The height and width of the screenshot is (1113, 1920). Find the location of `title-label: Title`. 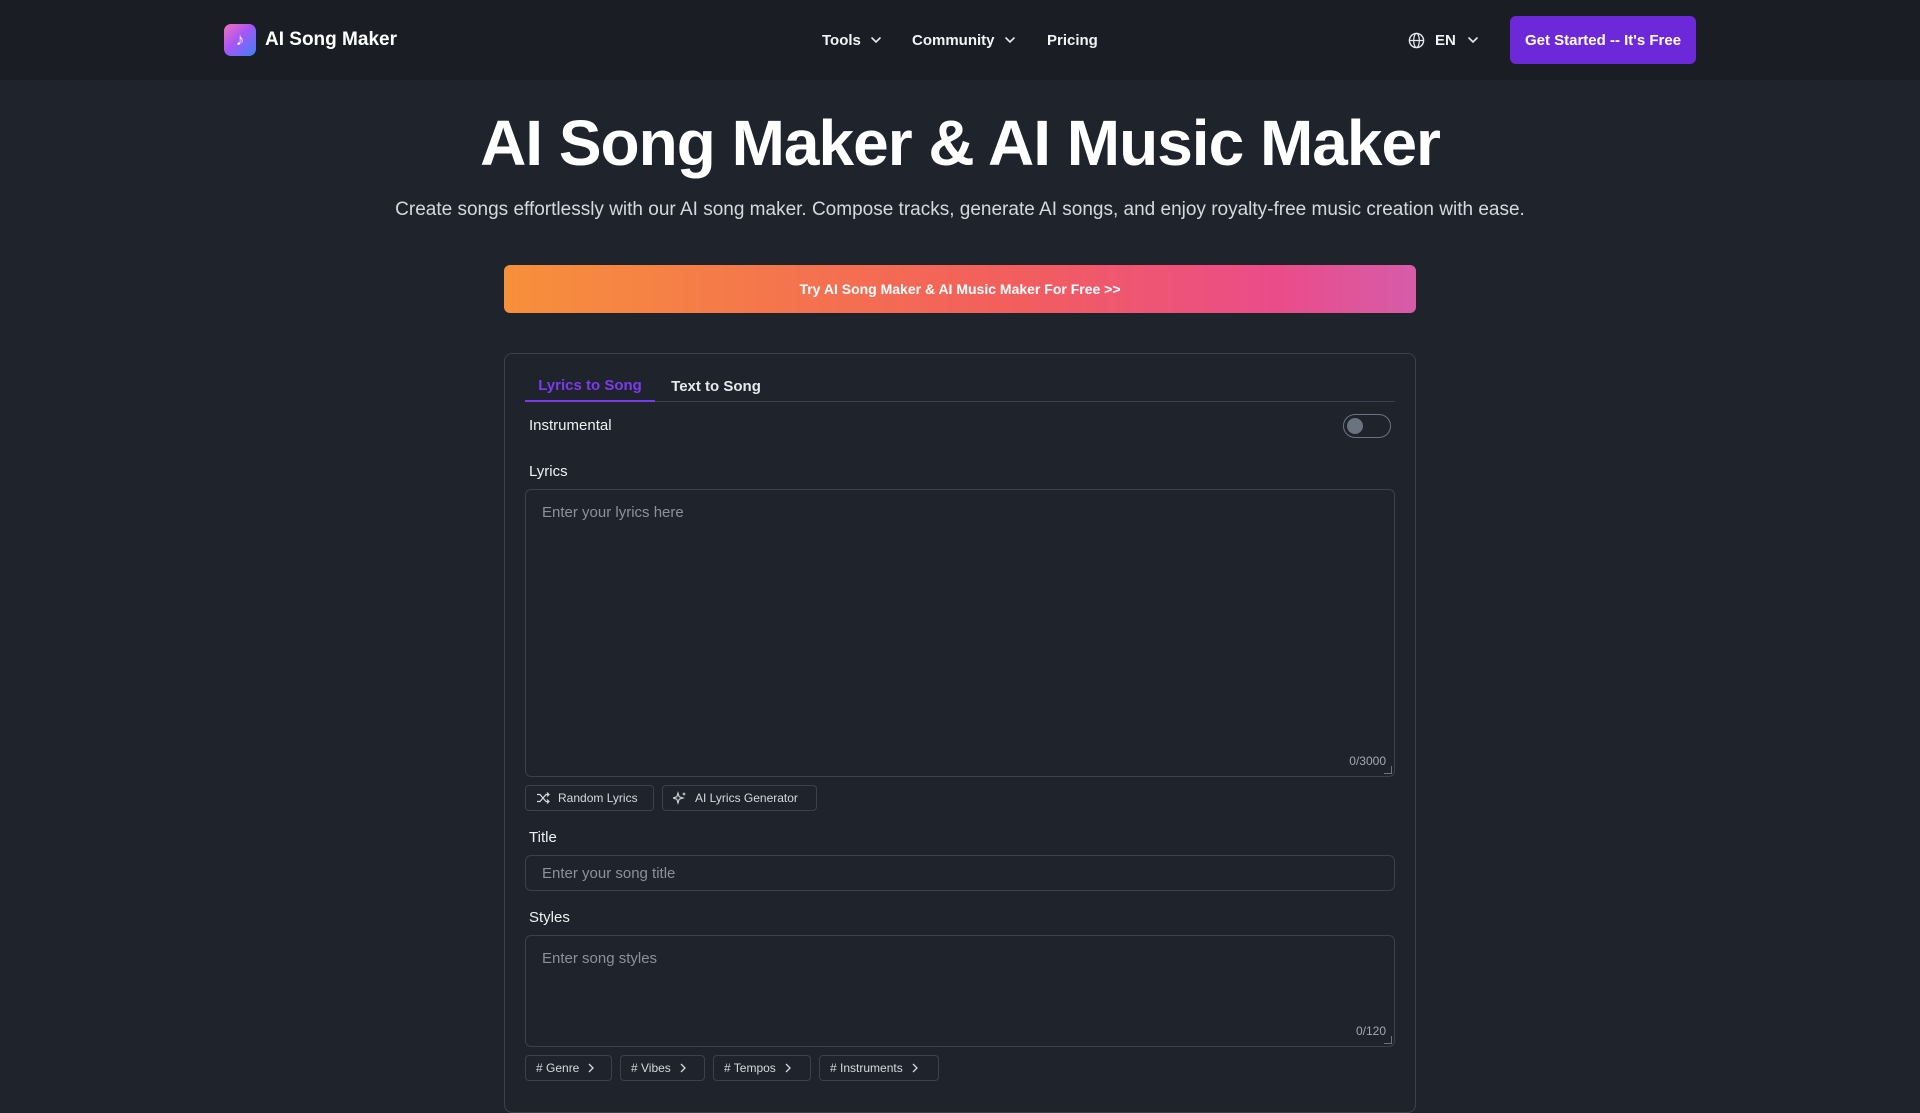

title-label: Title is located at coordinates (543, 837).